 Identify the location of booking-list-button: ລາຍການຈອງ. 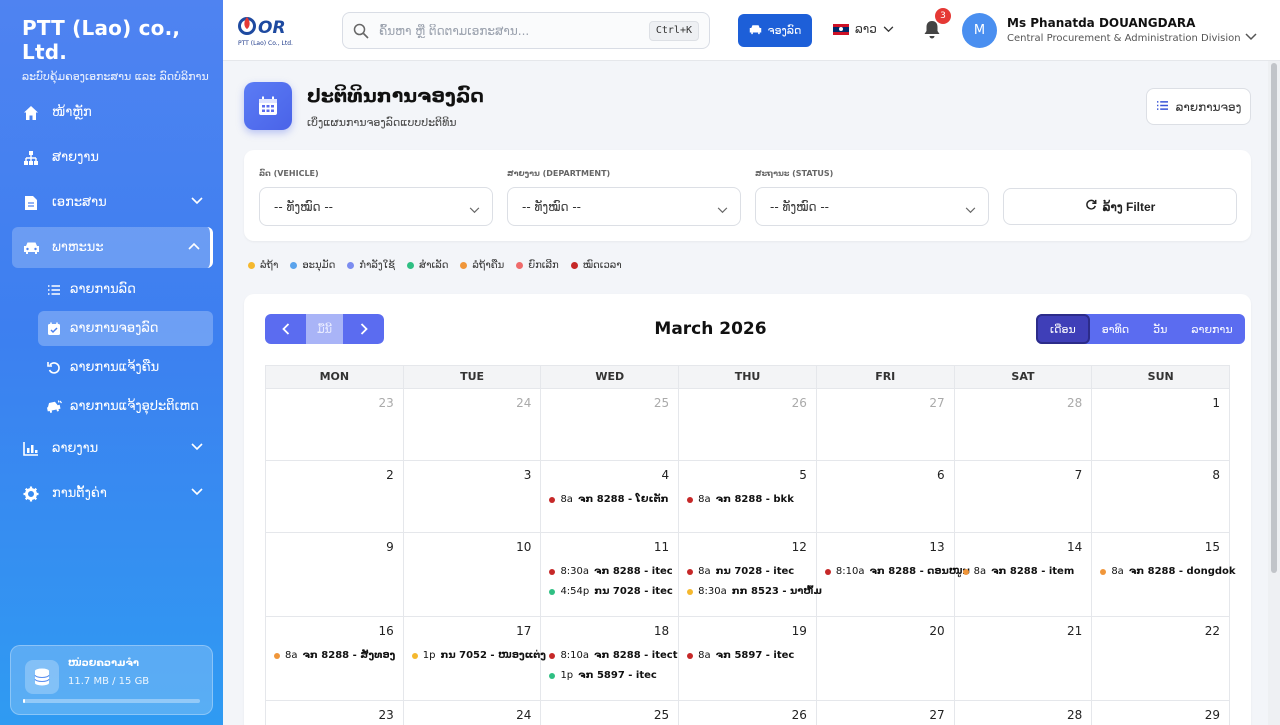
(1198, 106).